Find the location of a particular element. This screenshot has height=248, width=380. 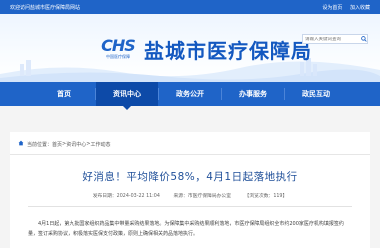

logo-mark-subtext: 中国医疗保障 is located at coordinates (118, 56).